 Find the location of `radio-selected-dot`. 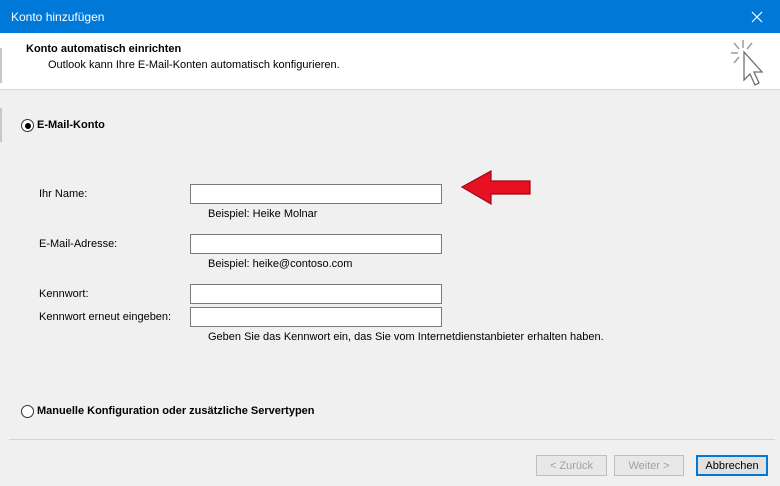

radio-selected-dot is located at coordinates (27, 125).